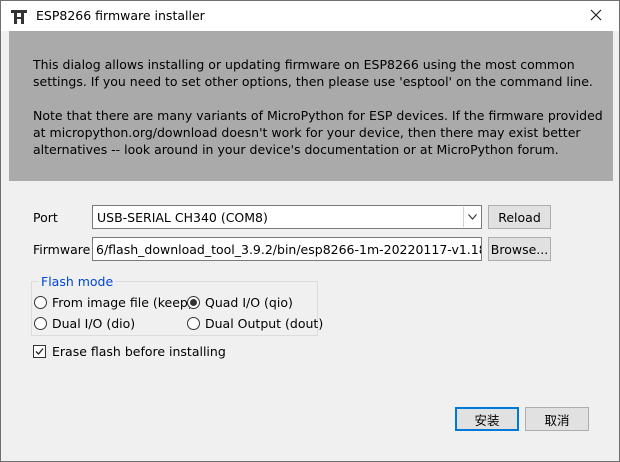  I want to click on radio-dio, so click(40, 323).